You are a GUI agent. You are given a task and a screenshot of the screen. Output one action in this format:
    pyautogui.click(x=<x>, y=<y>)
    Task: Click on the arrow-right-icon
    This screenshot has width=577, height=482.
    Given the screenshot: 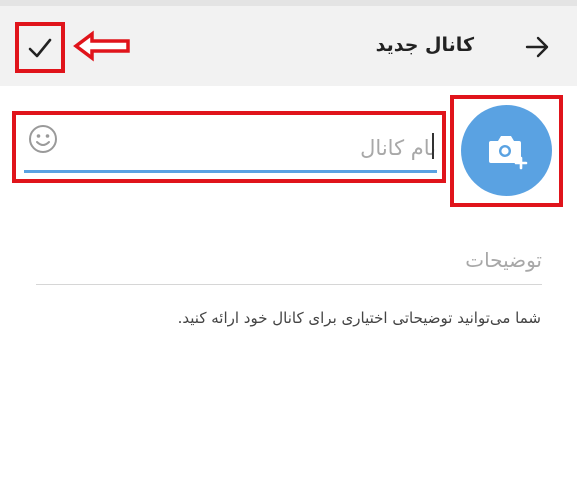 What is the action you would take?
    pyautogui.click(x=537, y=47)
    